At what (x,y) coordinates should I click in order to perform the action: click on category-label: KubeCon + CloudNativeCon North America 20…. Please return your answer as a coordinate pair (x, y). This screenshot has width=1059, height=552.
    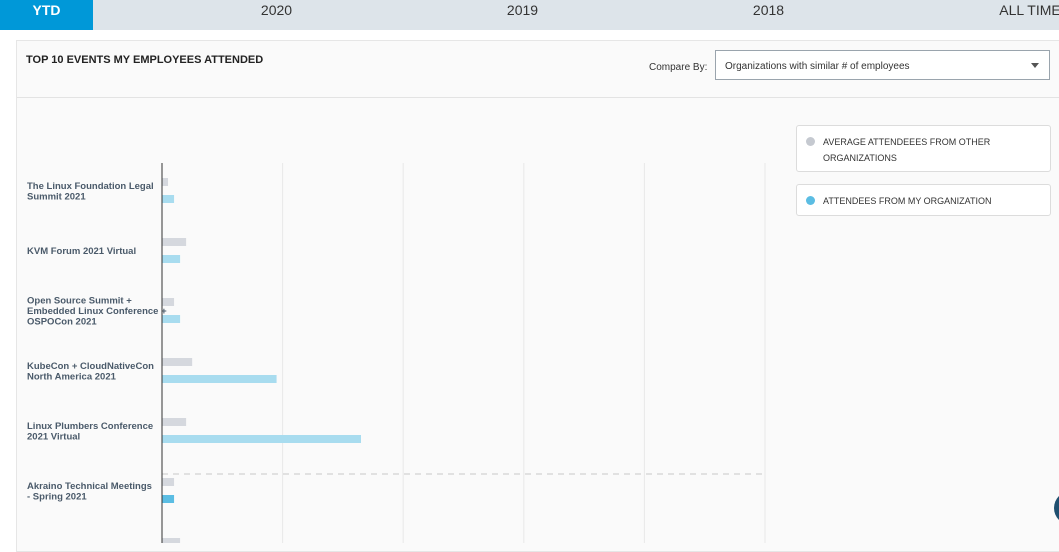
    Looking at the image, I should click on (90, 372).